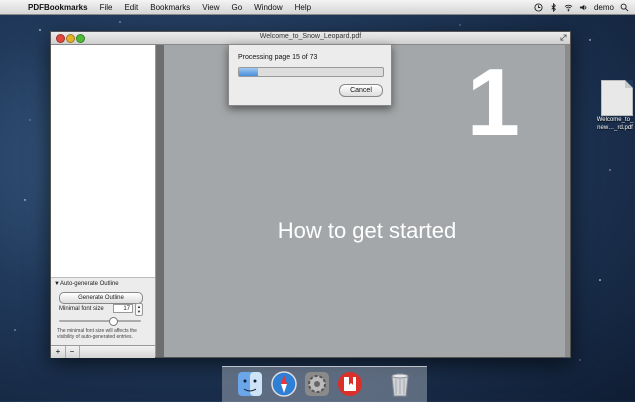  What do you see at coordinates (123, 308) in the screenshot?
I see `font-size-input: 17` at bounding box center [123, 308].